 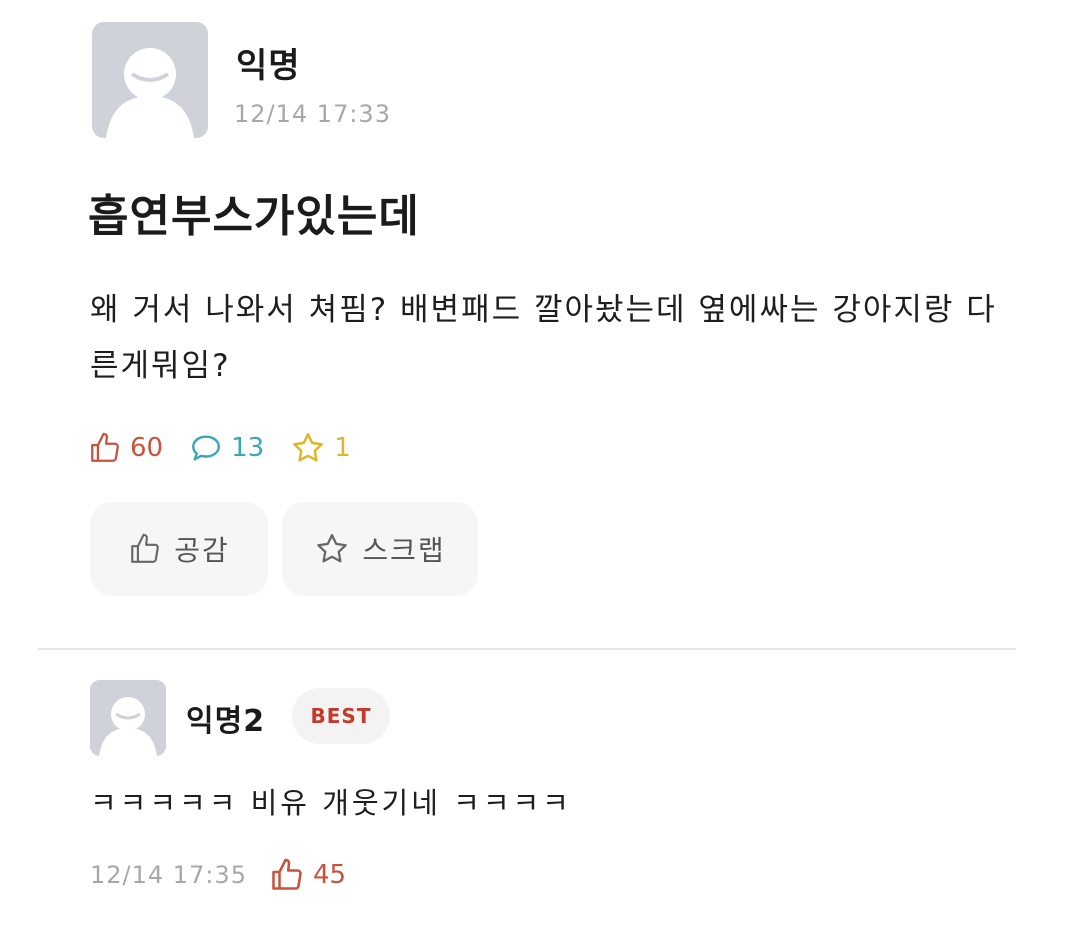 I want to click on post-body: 왜 거서 나와서 쳐핌? 배변패드 깔아놨는데 옆에싸는 강아지랑 다른게뭐임?, so click(x=543, y=338).